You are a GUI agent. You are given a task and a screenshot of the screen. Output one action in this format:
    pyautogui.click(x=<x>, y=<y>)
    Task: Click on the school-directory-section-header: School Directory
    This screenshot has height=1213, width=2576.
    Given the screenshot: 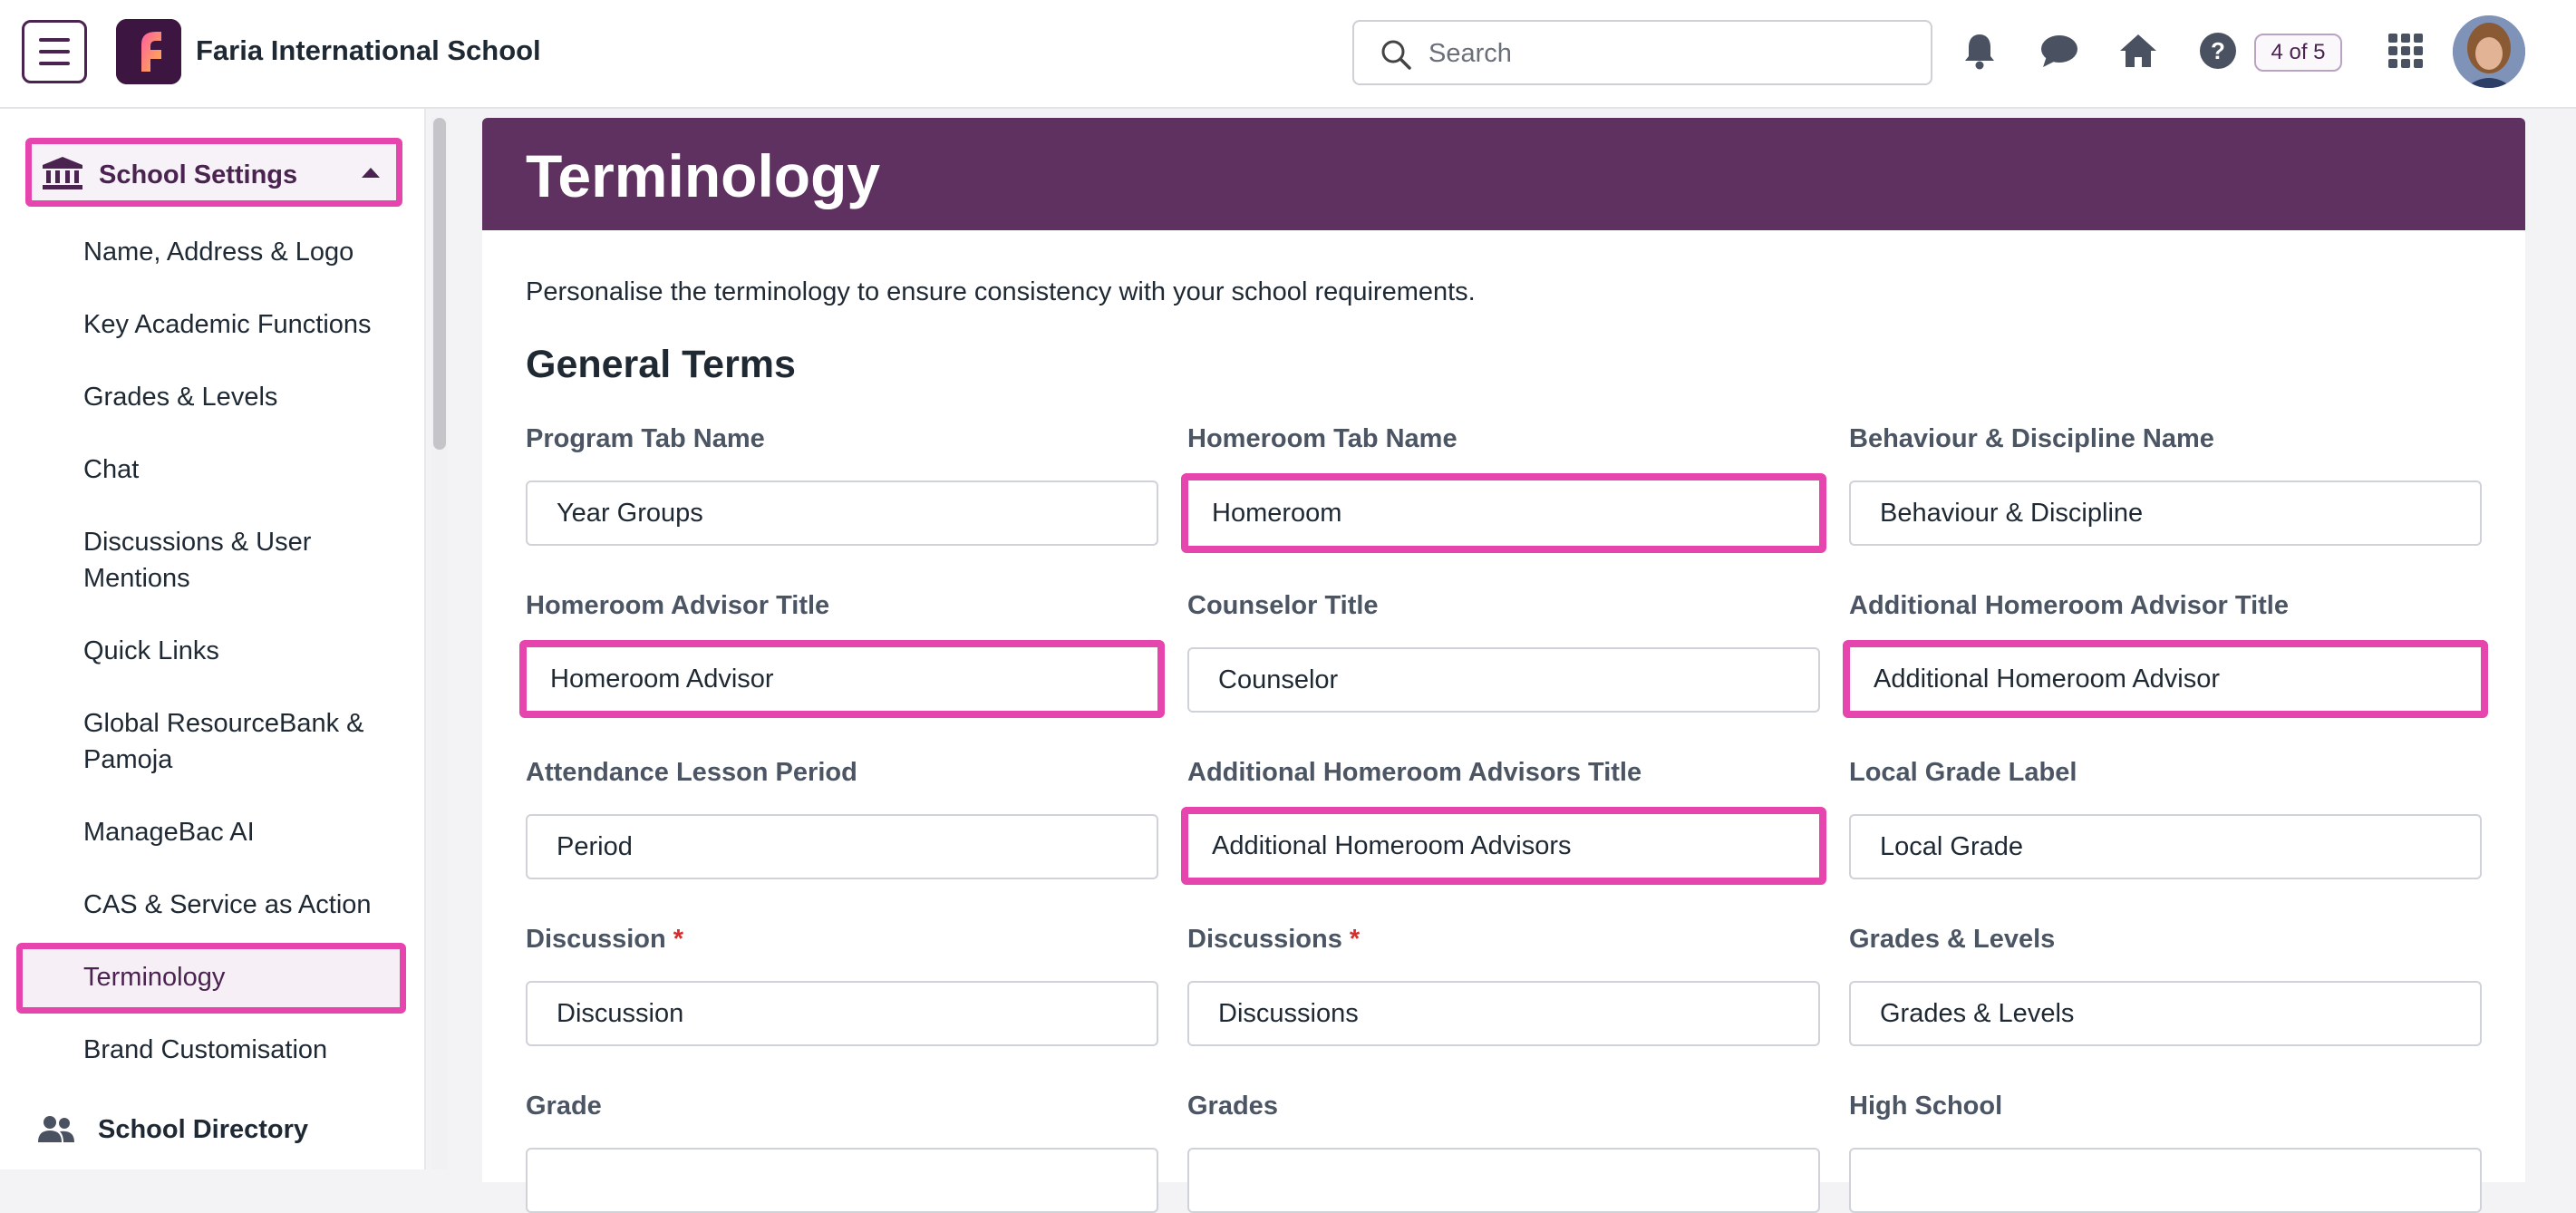 What is the action you would take?
    pyautogui.click(x=172, y=1132)
    